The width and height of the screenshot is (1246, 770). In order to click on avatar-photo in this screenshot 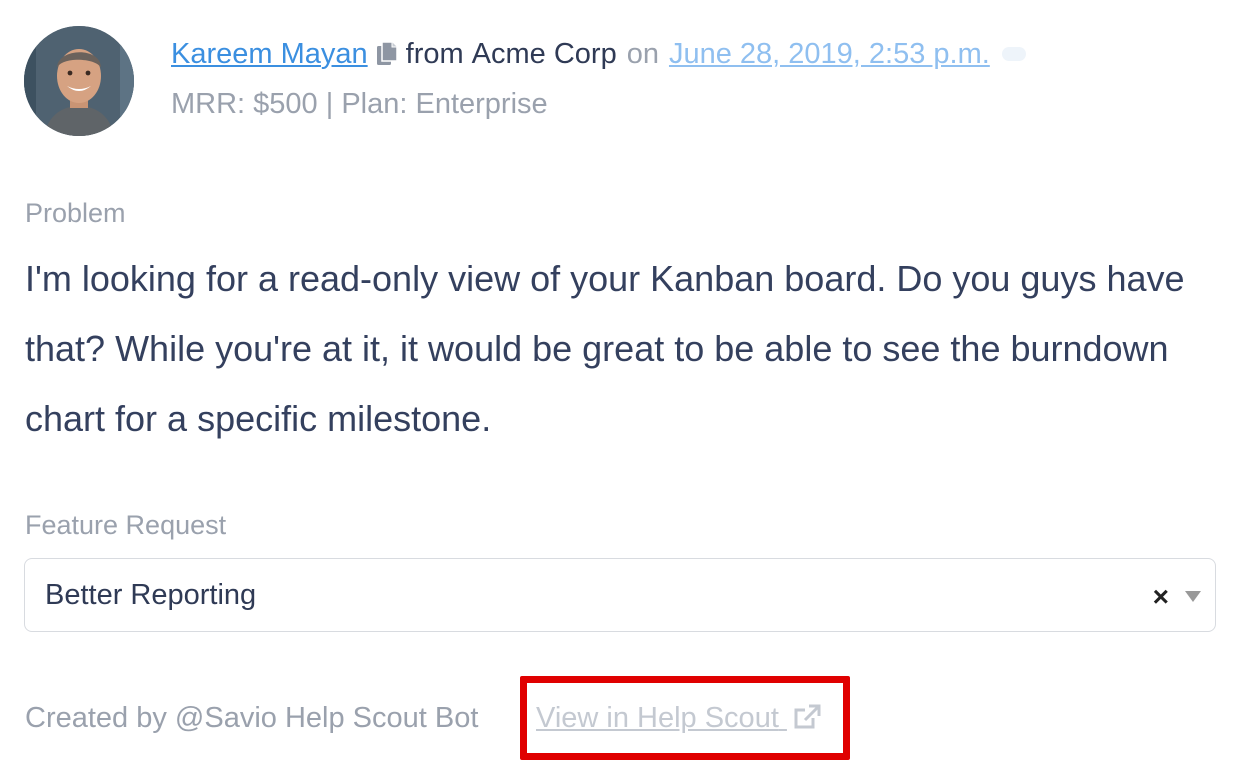, I will do `click(79, 81)`.